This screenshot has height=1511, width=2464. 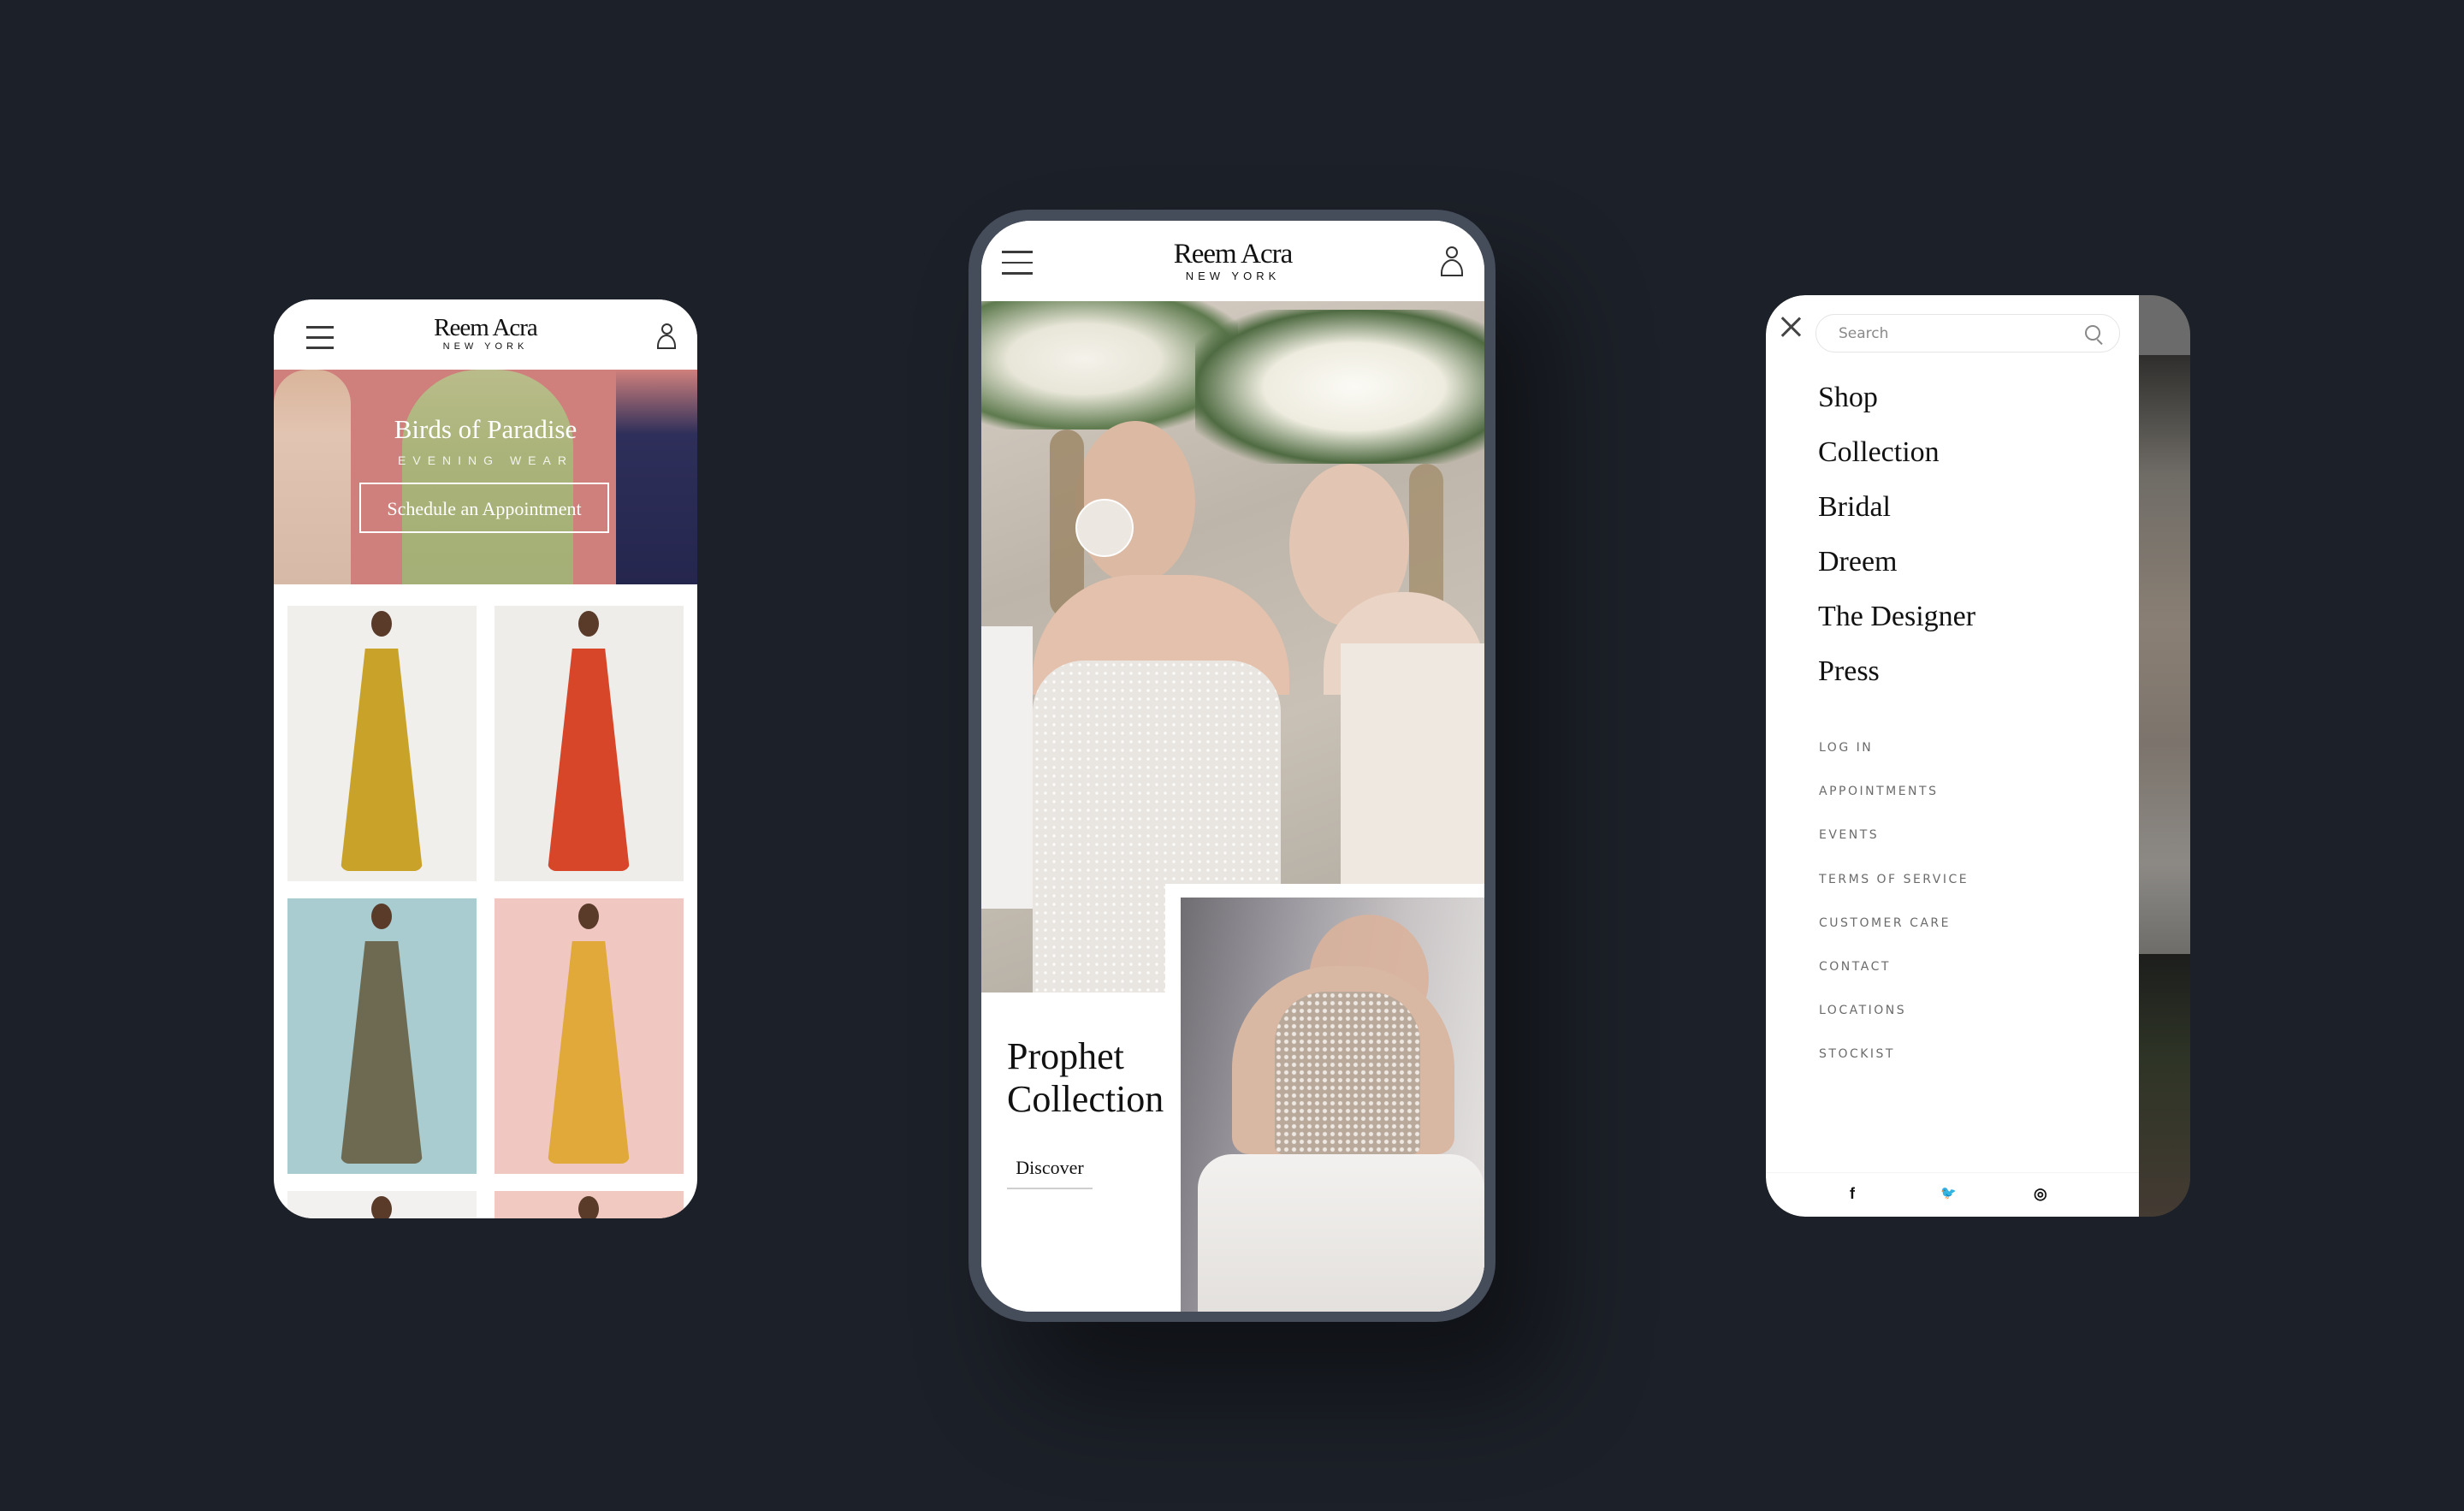 What do you see at coordinates (1948, 1192) in the screenshot?
I see `twitter-icon: 🐦` at bounding box center [1948, 1192].